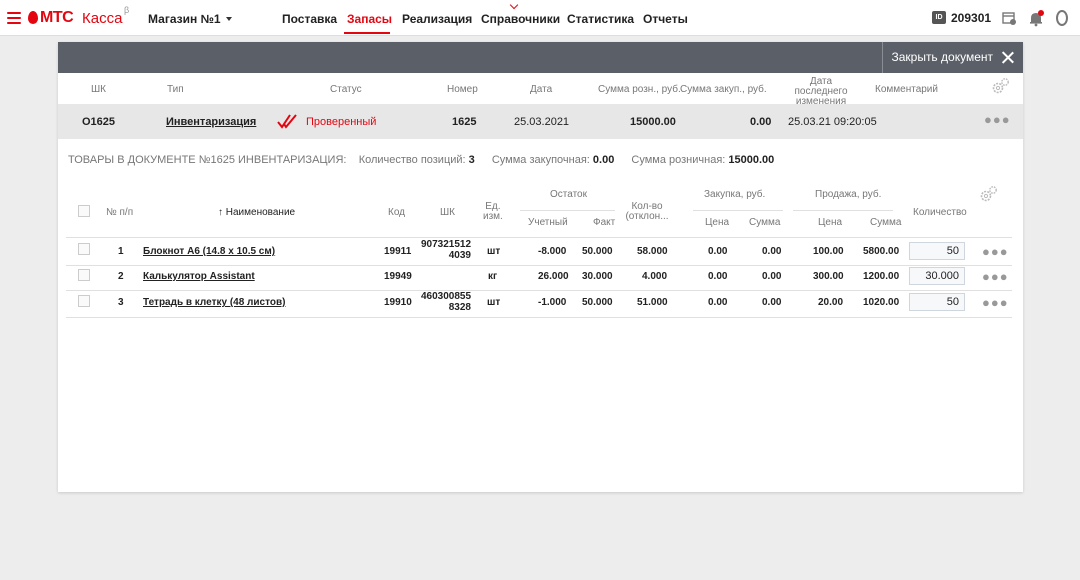 The width and height of the screenshot is (1080, 580). Describe the element at coordinates (821, 86) in the screenshot. I see `col-last-changed-line1: Дата последнего` at that location.